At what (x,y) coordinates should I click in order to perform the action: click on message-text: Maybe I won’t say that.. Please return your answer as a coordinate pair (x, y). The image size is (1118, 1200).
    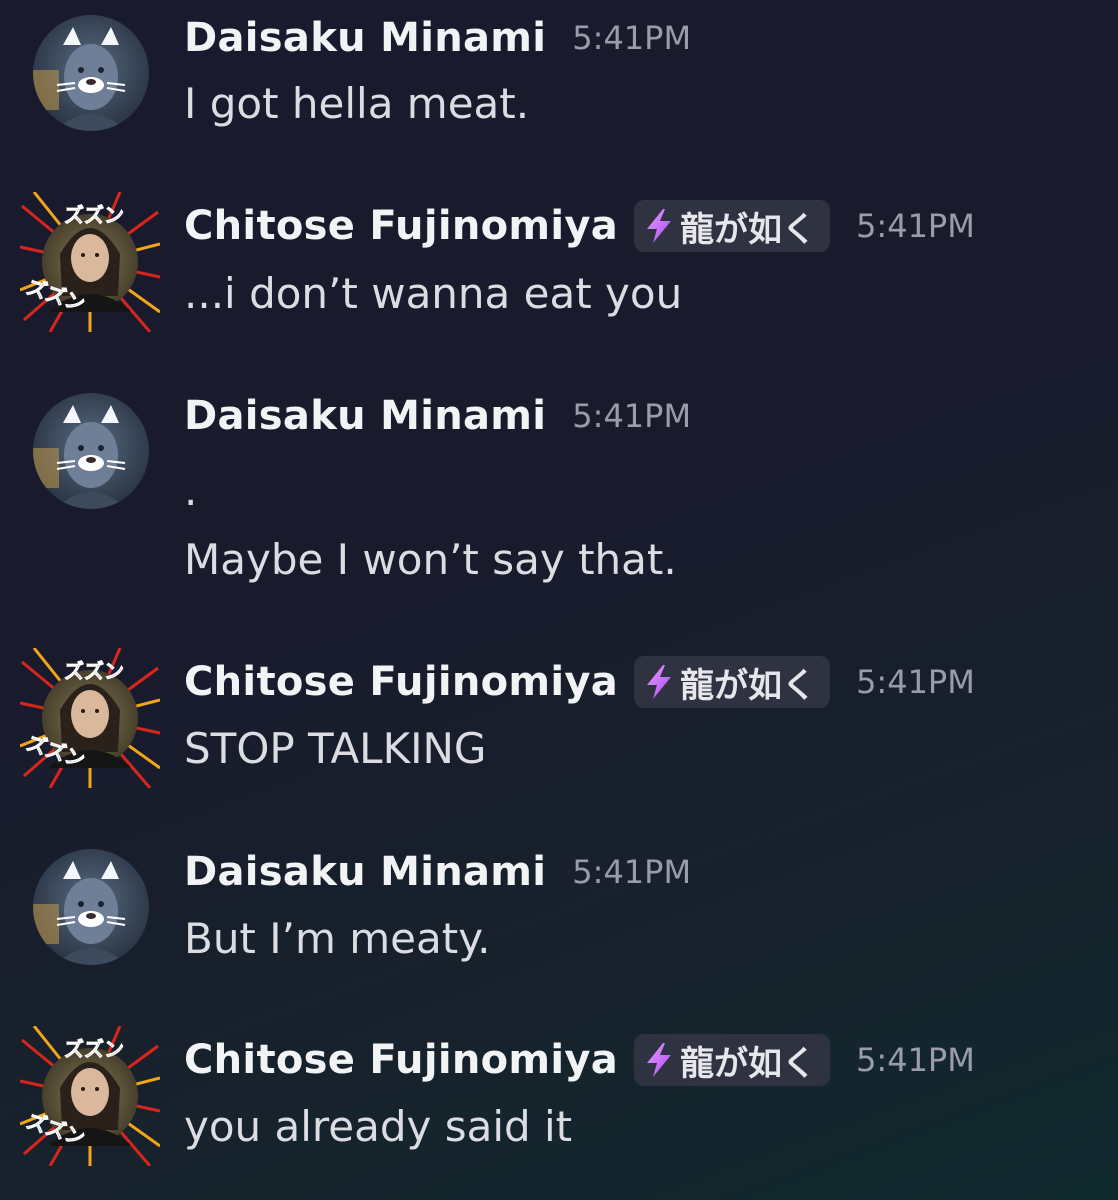
    Looking at the image, I should click on (430, 559).